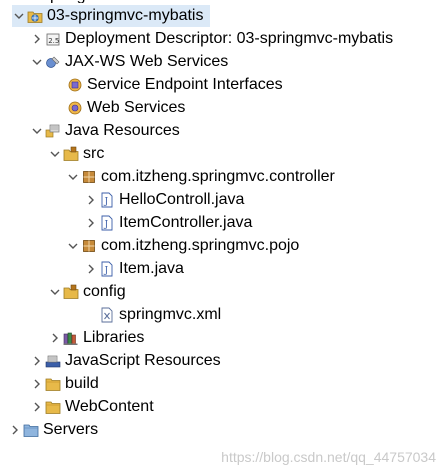  What do you see at coordinates (136, 107) in the screenshot?
I see `tree-item-label: Web Services` at bounding box center [136, 107].